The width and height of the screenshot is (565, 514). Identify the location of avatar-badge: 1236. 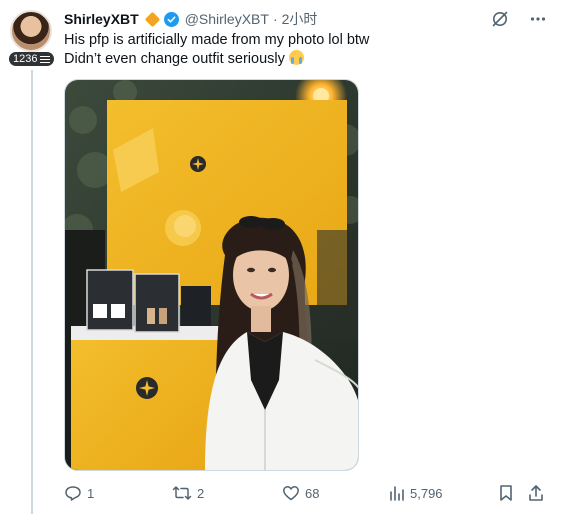
(32, 59).